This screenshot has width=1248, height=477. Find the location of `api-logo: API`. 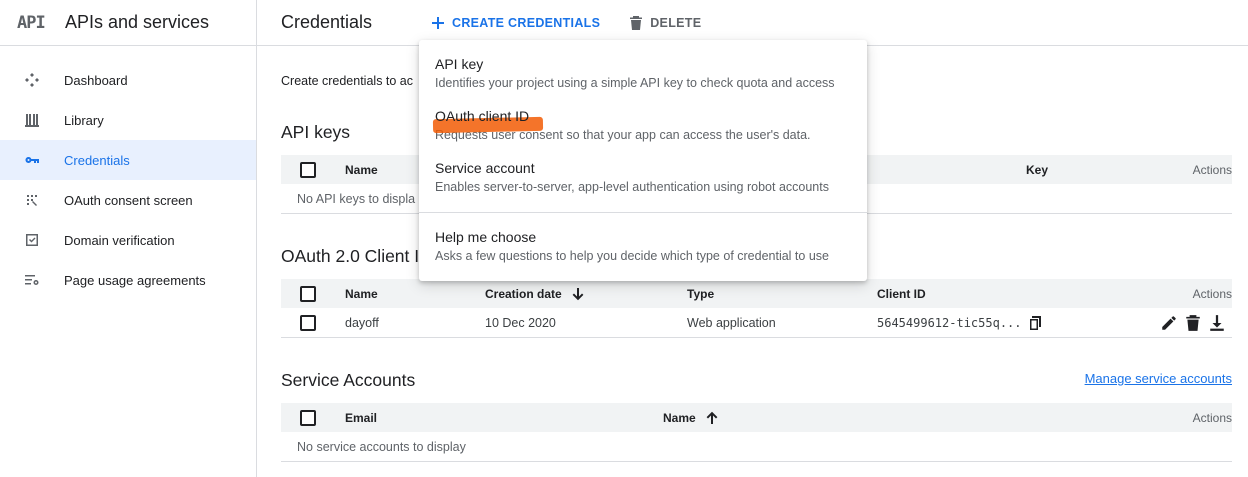

api-logo: API is located at coordinates (31, 22).